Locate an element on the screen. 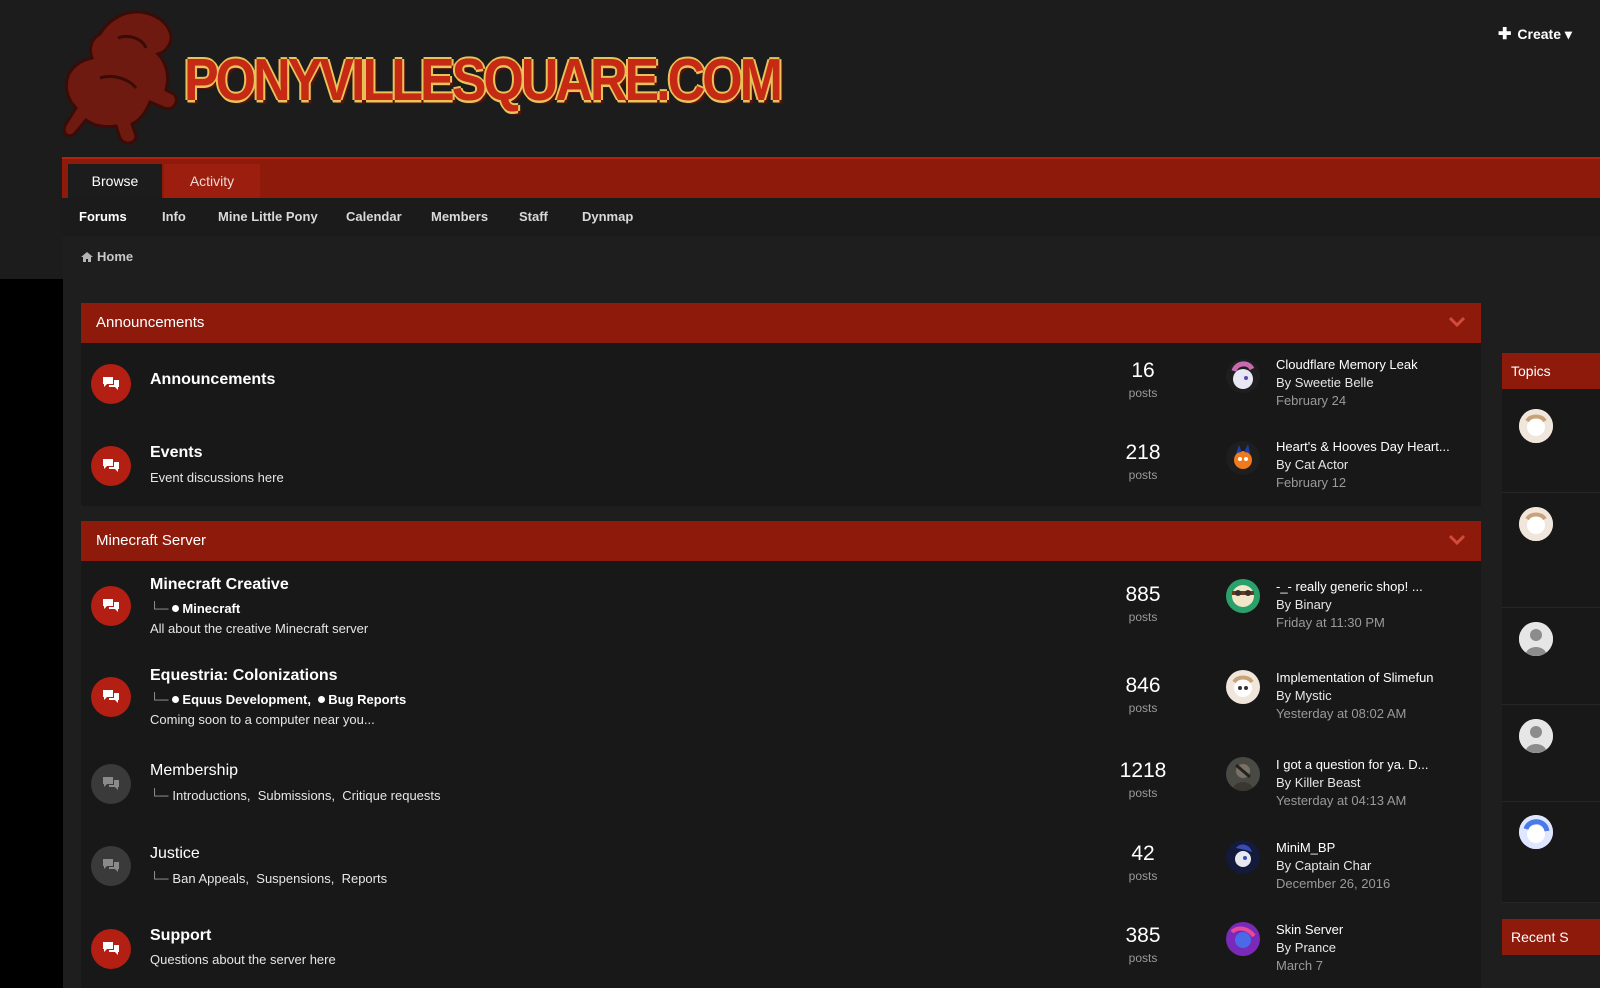 The height and width of the screenshot is (988, 1600). last-post-date: February 12 is located at coordinates (1311, 482).